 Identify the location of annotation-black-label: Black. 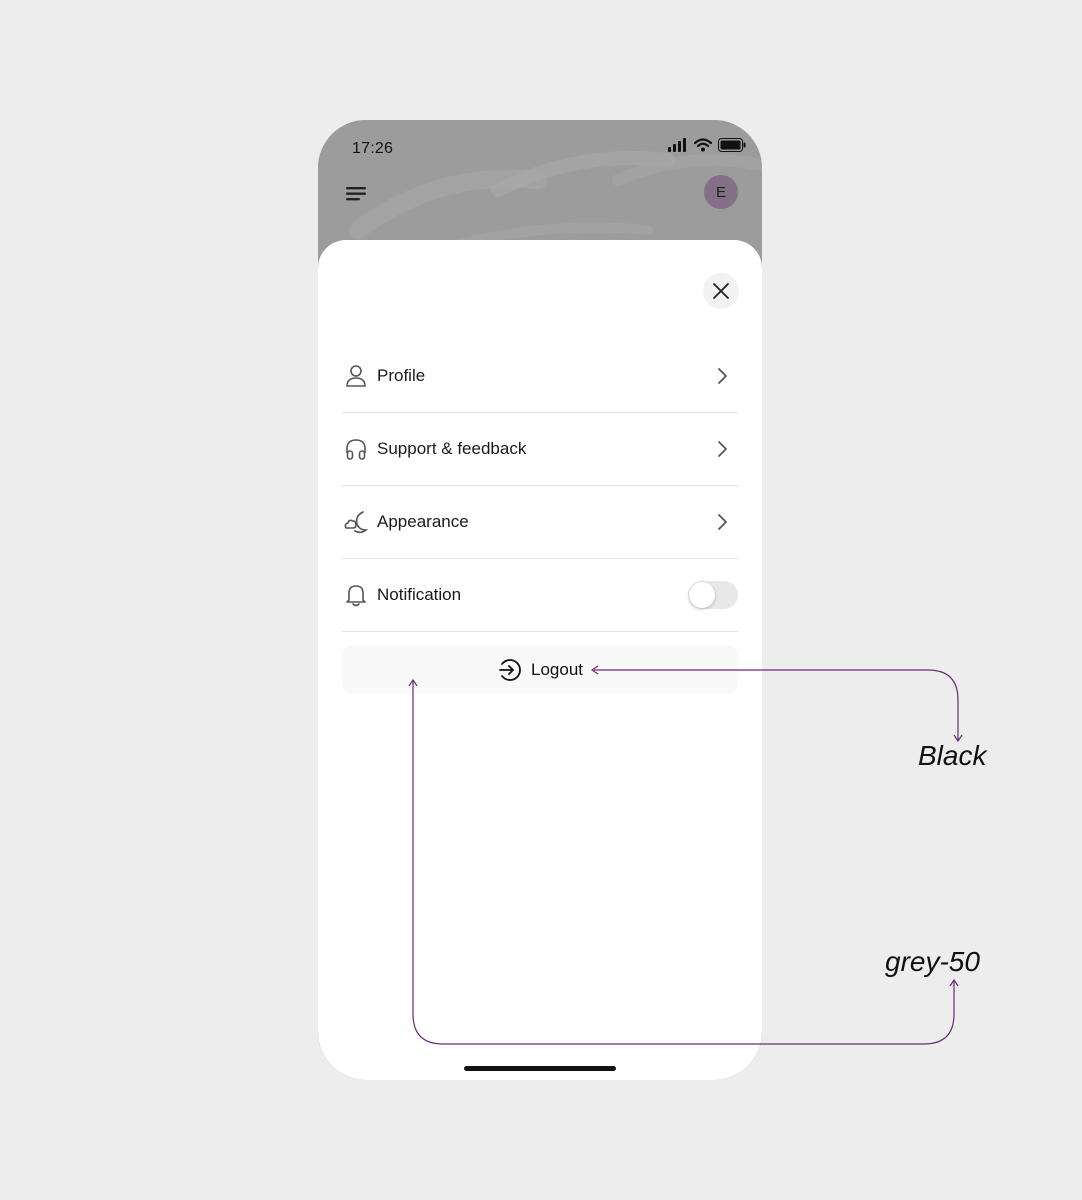
(952, 755).